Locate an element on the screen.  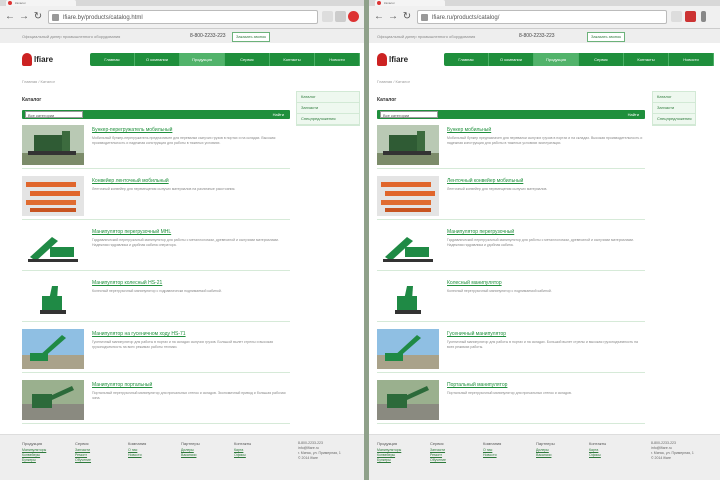
product-title-link: Бункер мобильный is located at coordinates (469, 130).